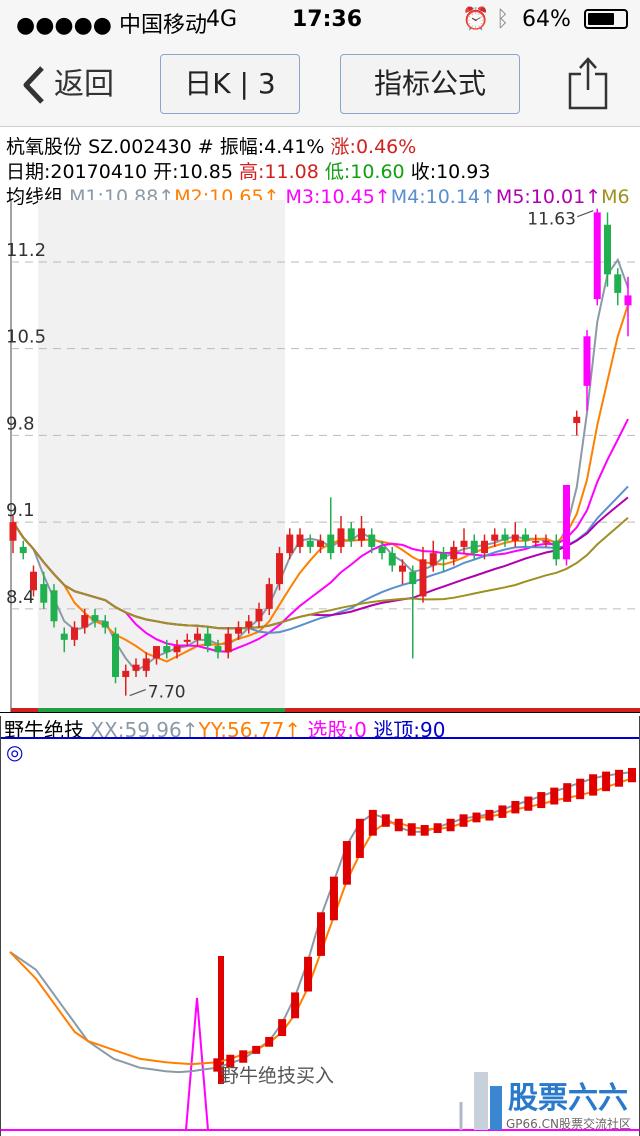 The image size is (640, 1136). What do you see at coordinates (230, 84) in the screenshot?
I see `period-button: 日K | 3` at bounding box center [230, 84].